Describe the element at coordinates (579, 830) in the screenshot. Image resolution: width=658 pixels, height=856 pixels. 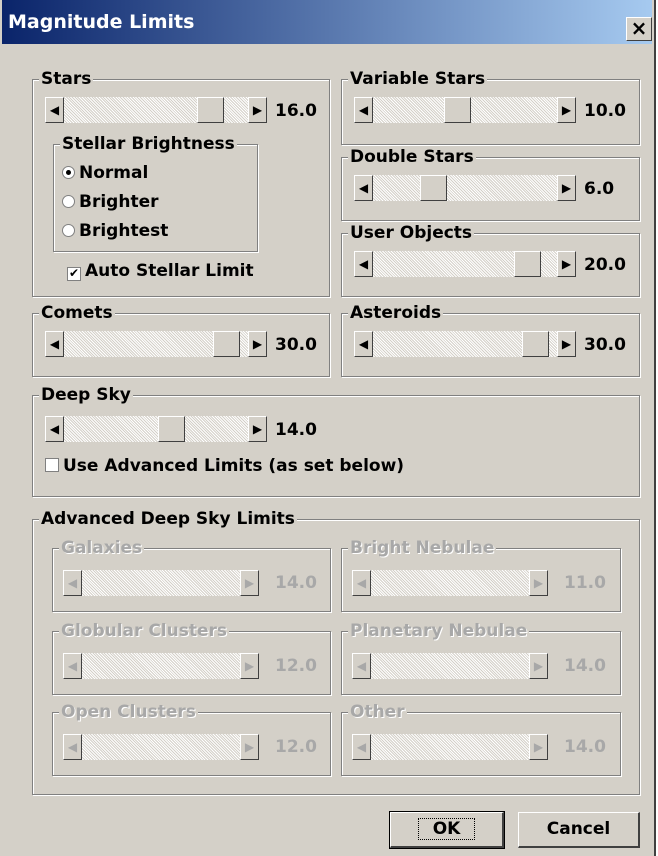
I see `cancel-button: Cancel` at that location.